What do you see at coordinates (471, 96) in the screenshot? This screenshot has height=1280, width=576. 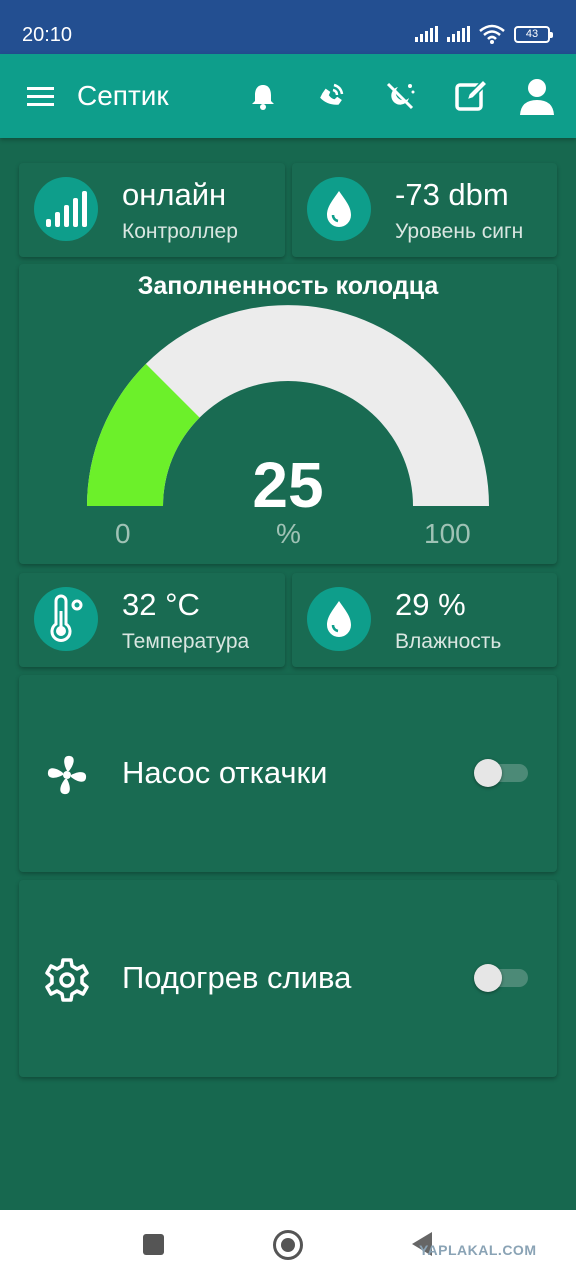 I see `edit-icon` at bounding box center [471, 96].